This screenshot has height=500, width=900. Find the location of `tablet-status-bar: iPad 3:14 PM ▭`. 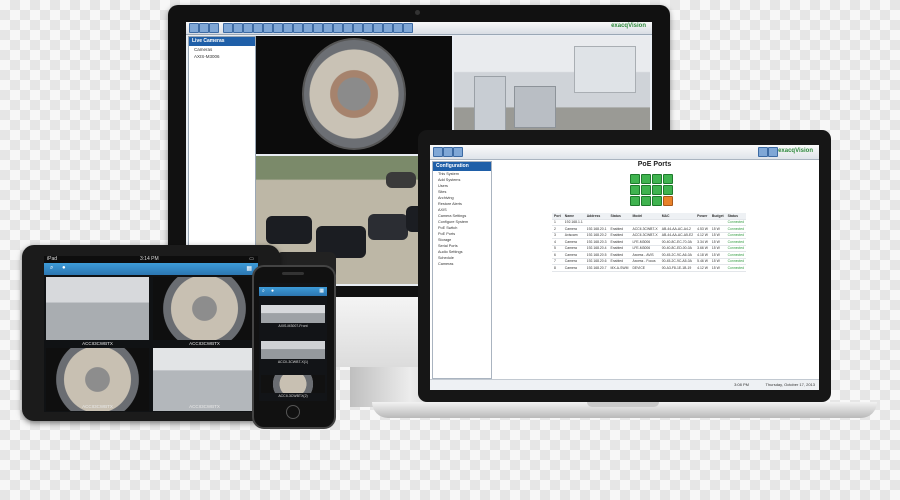

tablet-status-bar: iPad 3:14 PM ▭ is located at coordinates (151, 259).